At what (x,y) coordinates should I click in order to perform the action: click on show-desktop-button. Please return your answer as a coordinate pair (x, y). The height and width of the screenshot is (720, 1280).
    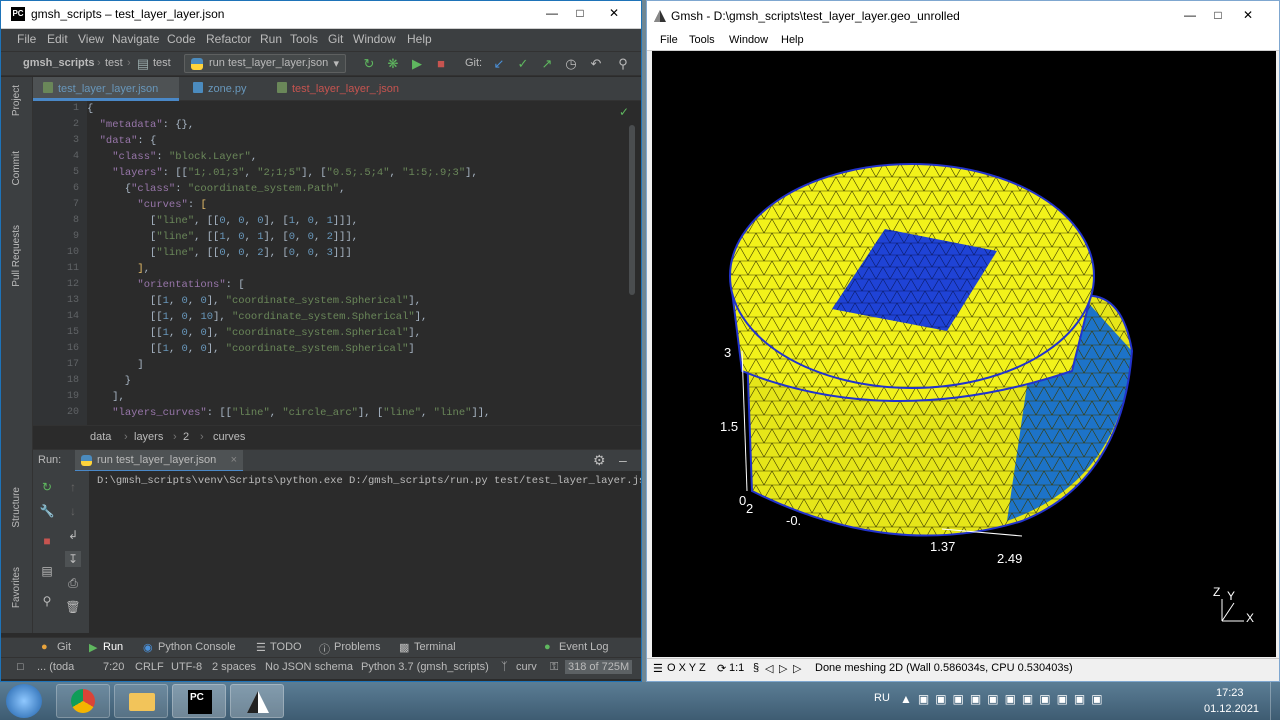
    Looking at the image, I should click on (1275, 701).